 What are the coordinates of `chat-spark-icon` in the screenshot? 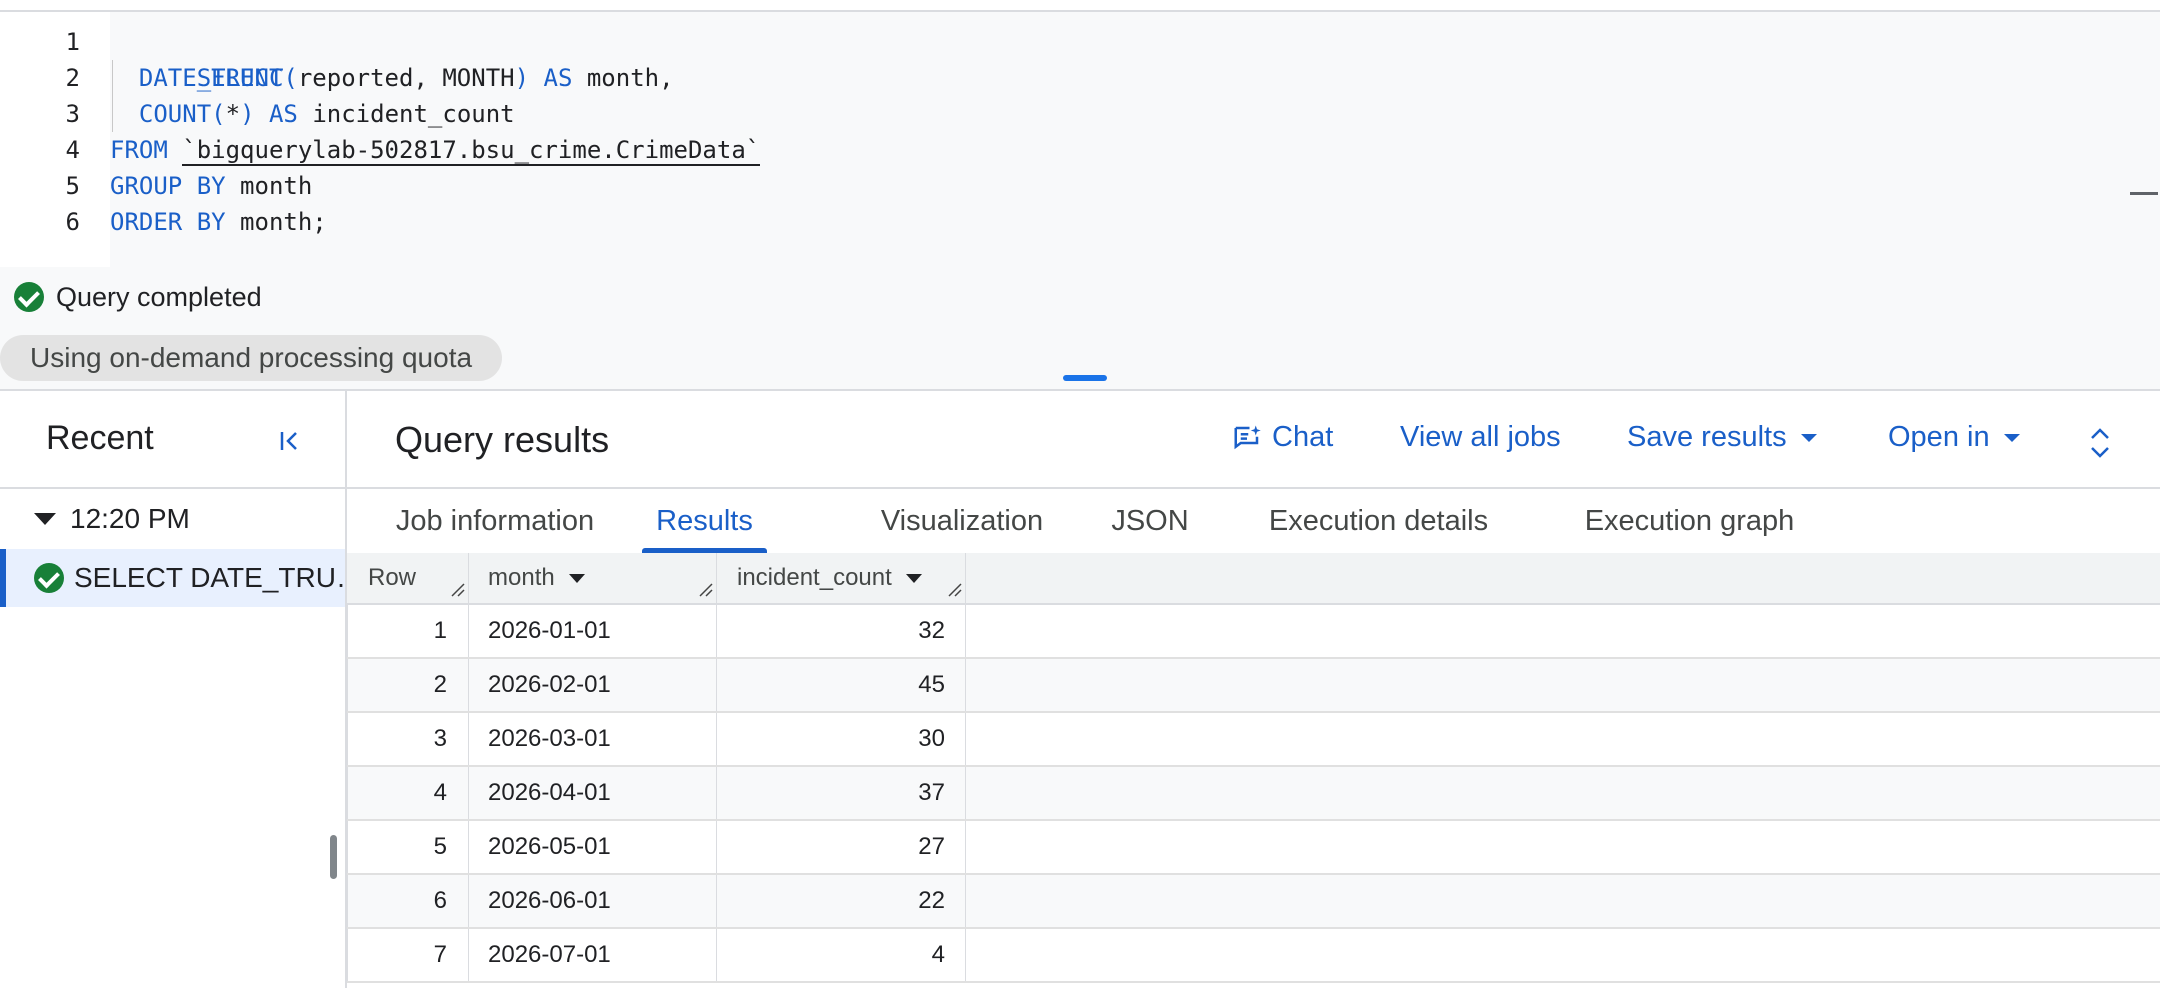 It's located at (1247, 437).